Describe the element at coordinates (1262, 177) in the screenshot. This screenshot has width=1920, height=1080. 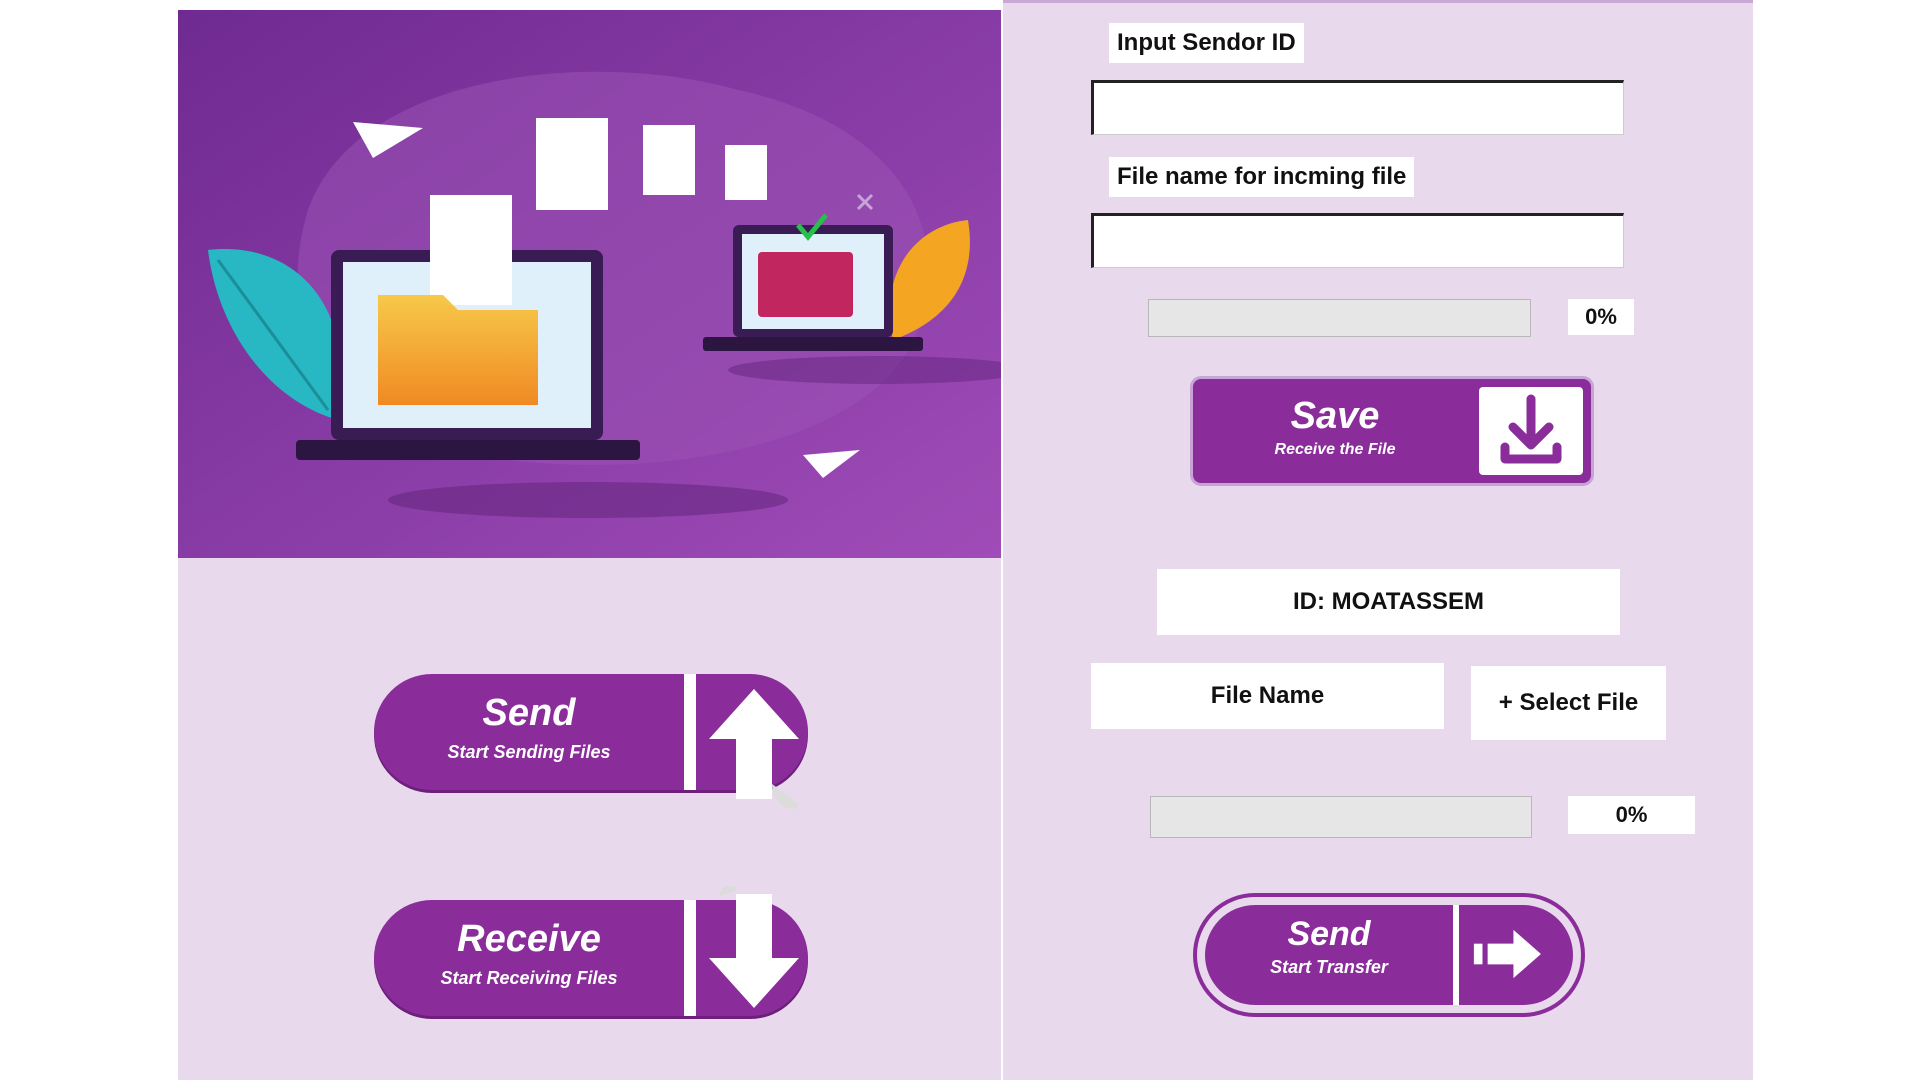
I see `incoming-file-name-label: File name for incming file` at that location.